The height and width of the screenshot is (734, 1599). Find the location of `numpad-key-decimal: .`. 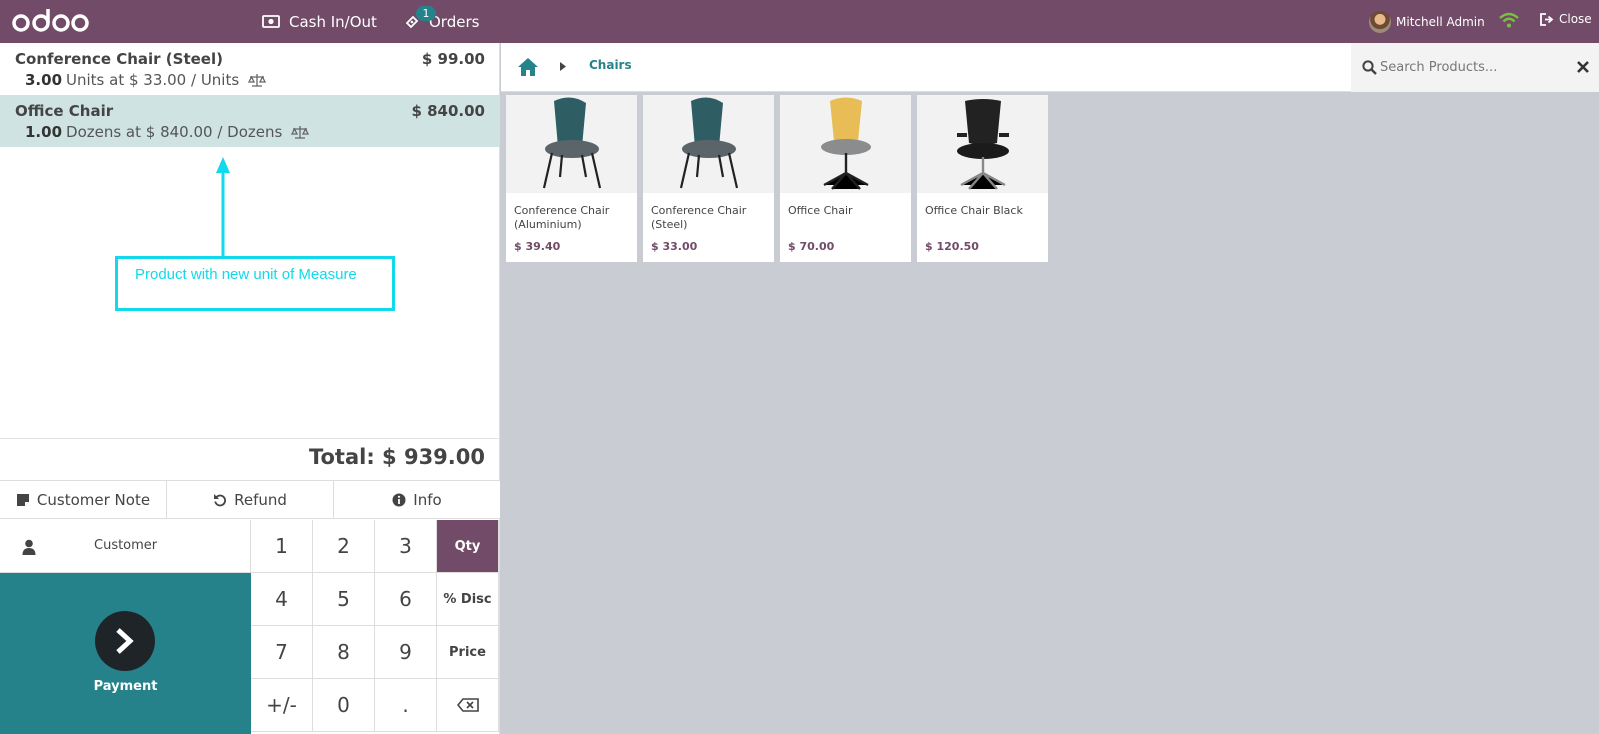

numpad-key-decimal: . is located at coordinates (406, 705).